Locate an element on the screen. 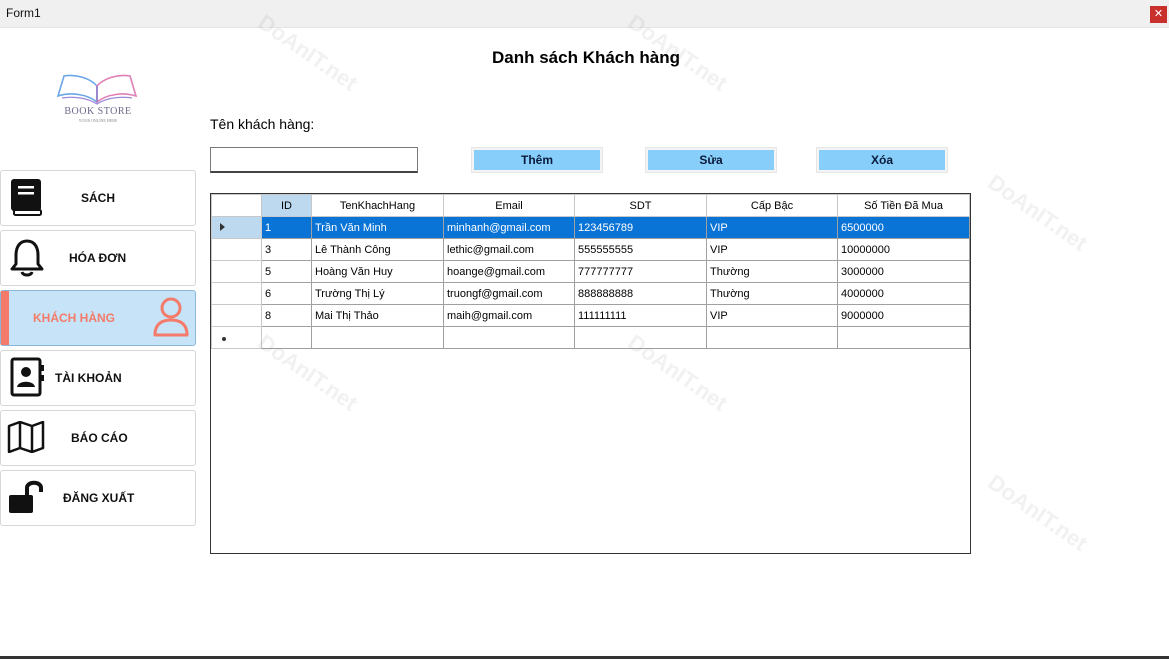 This screenshot has height=659, width=1169. logo-tagline: YOUR ONLINE HERE is located at coordinates (98, 120).